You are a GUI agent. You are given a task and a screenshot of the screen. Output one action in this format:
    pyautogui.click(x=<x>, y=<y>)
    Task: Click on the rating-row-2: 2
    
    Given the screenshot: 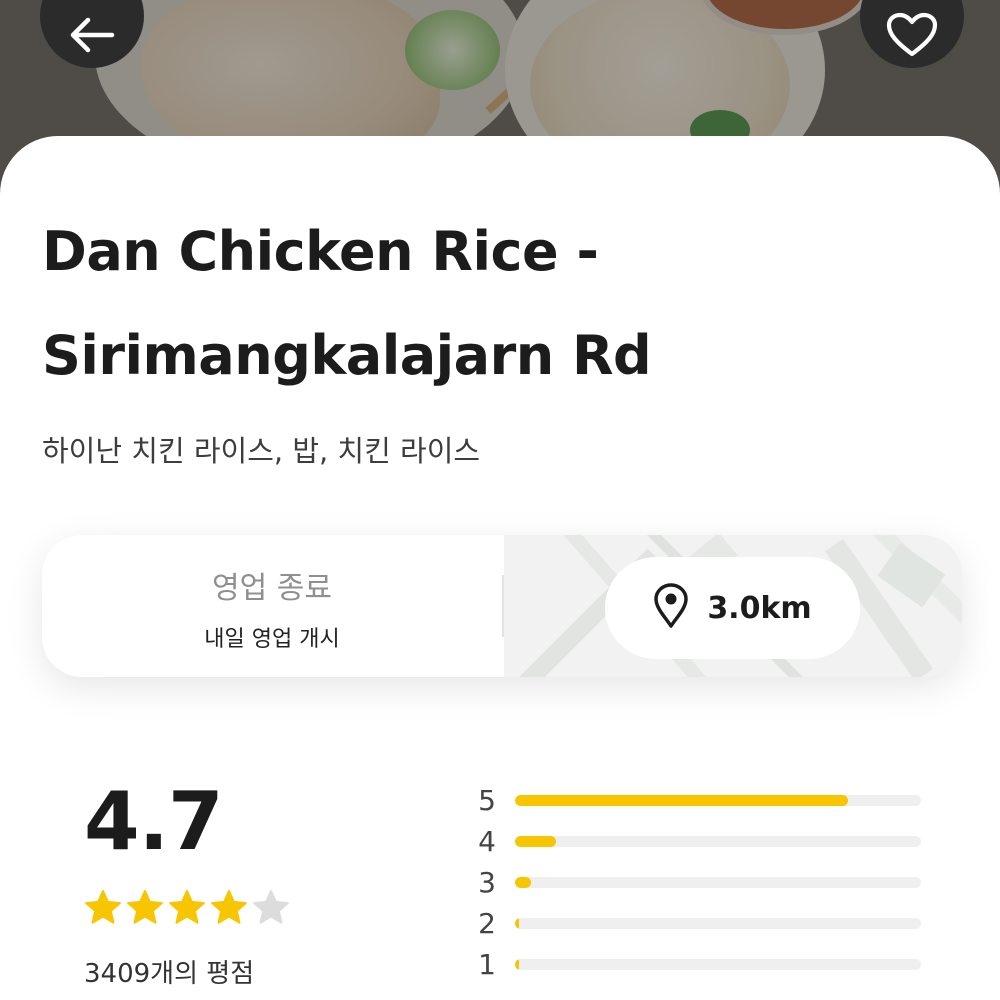 What is the action you would take?
    pyautogui.click(x=700, y=924)
    